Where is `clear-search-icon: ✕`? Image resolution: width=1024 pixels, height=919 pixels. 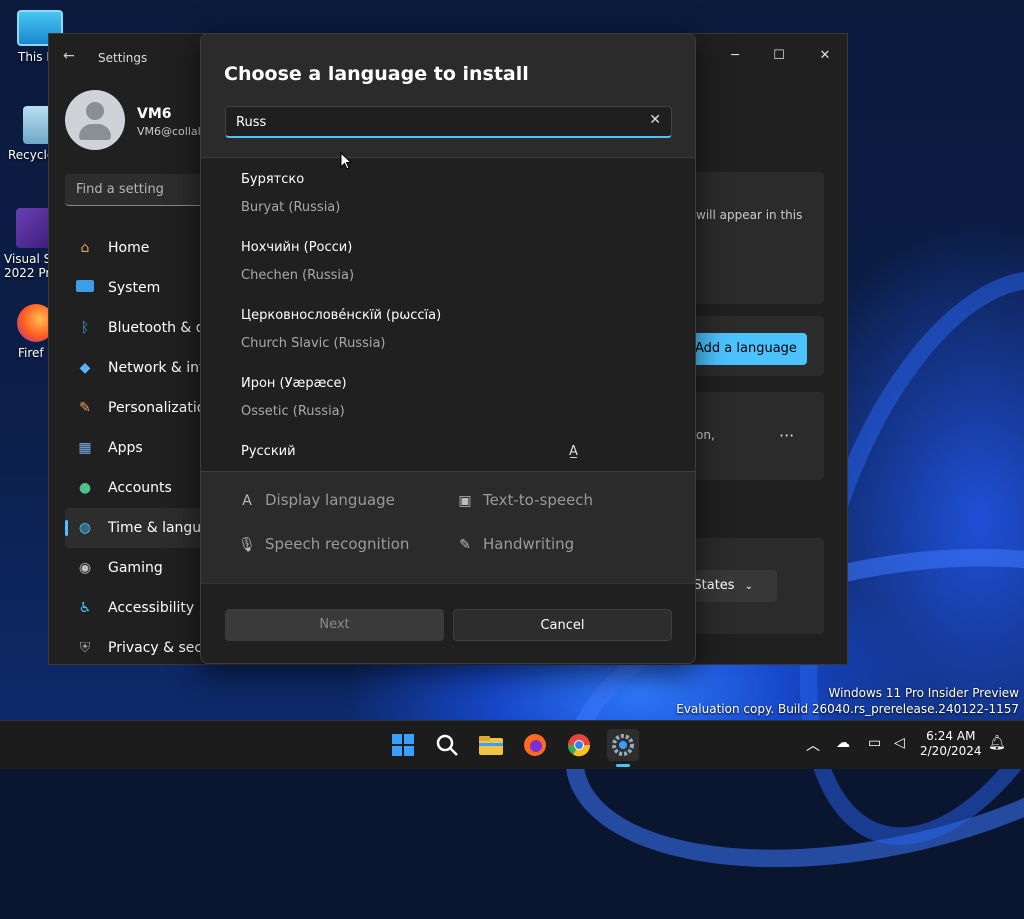
clear-search-icon: ✕ is located at coordinates (655, 120).